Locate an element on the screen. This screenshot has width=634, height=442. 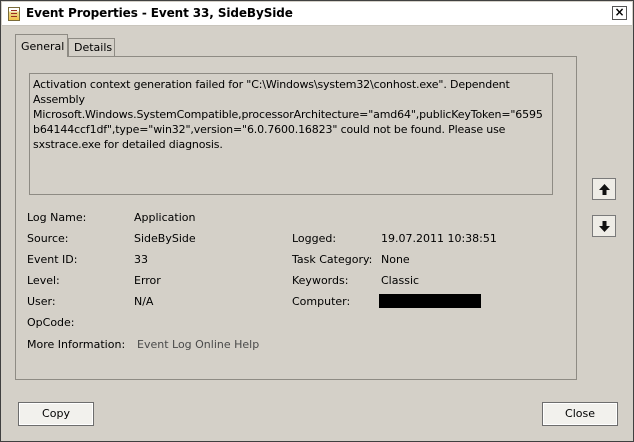
window-title: Event Properties - Event 33, SideBySide is located at coordinates (159, 13).